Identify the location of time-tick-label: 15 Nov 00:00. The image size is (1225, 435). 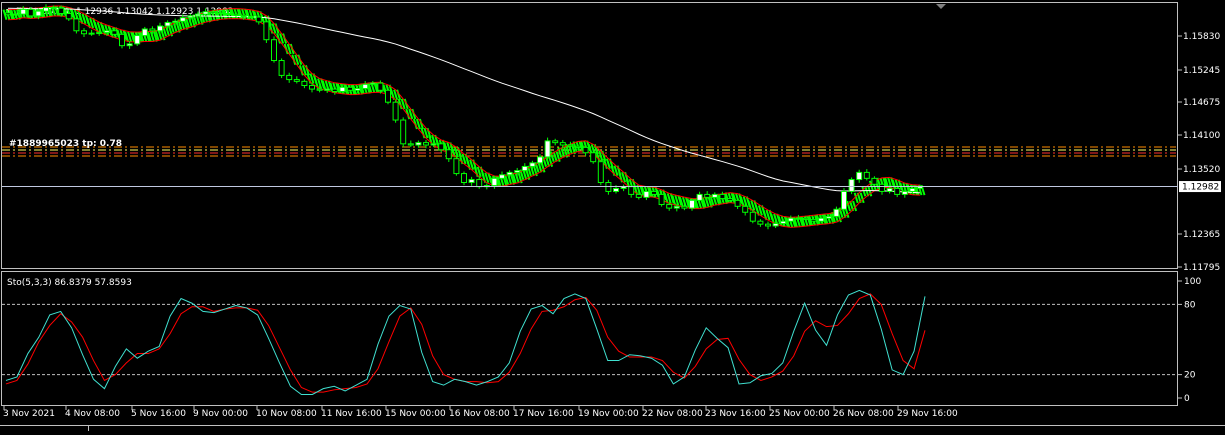
(415, 414).